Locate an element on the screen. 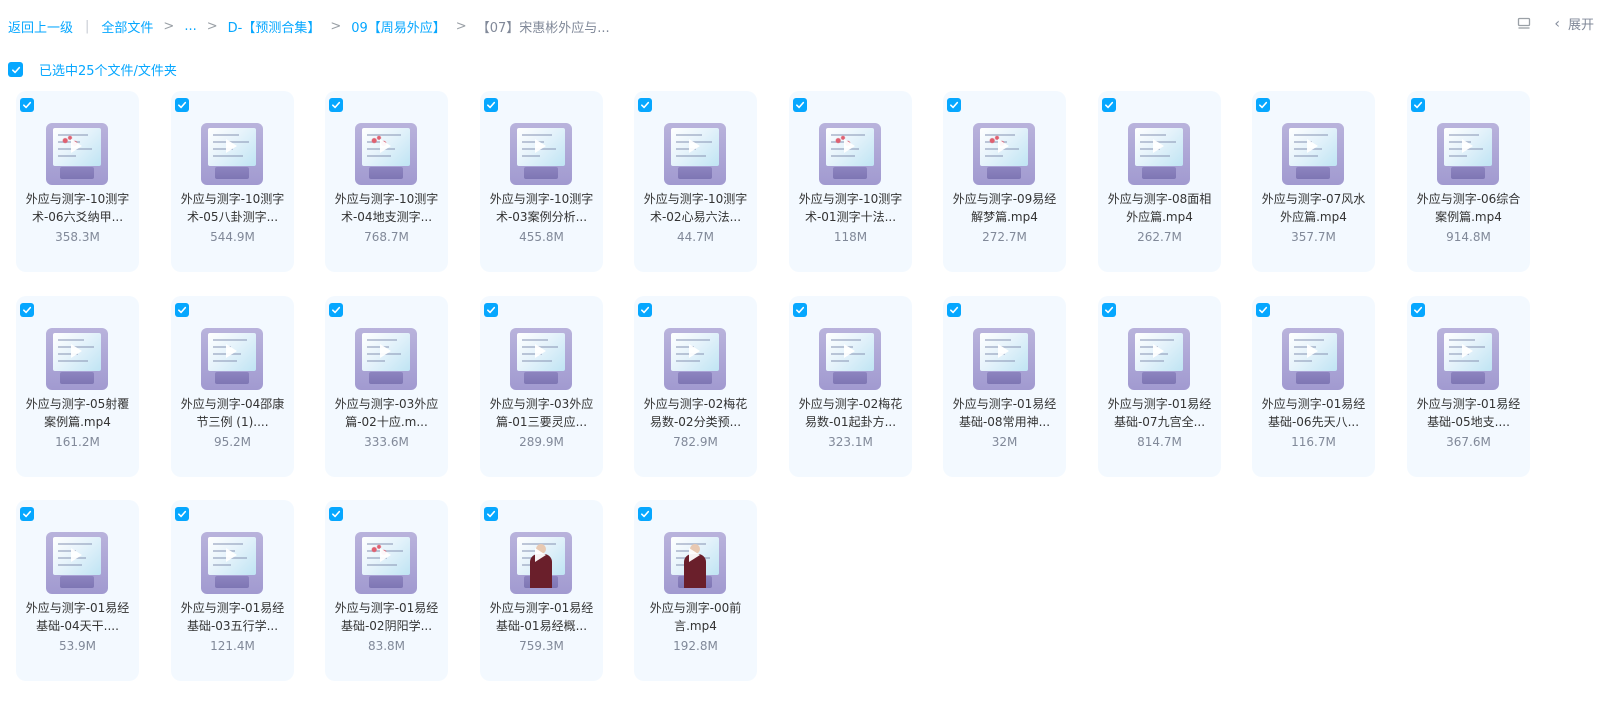 This screenshot has width=1624, height=720. back-link: 返回上一级 is located at coordinates (40, 26).